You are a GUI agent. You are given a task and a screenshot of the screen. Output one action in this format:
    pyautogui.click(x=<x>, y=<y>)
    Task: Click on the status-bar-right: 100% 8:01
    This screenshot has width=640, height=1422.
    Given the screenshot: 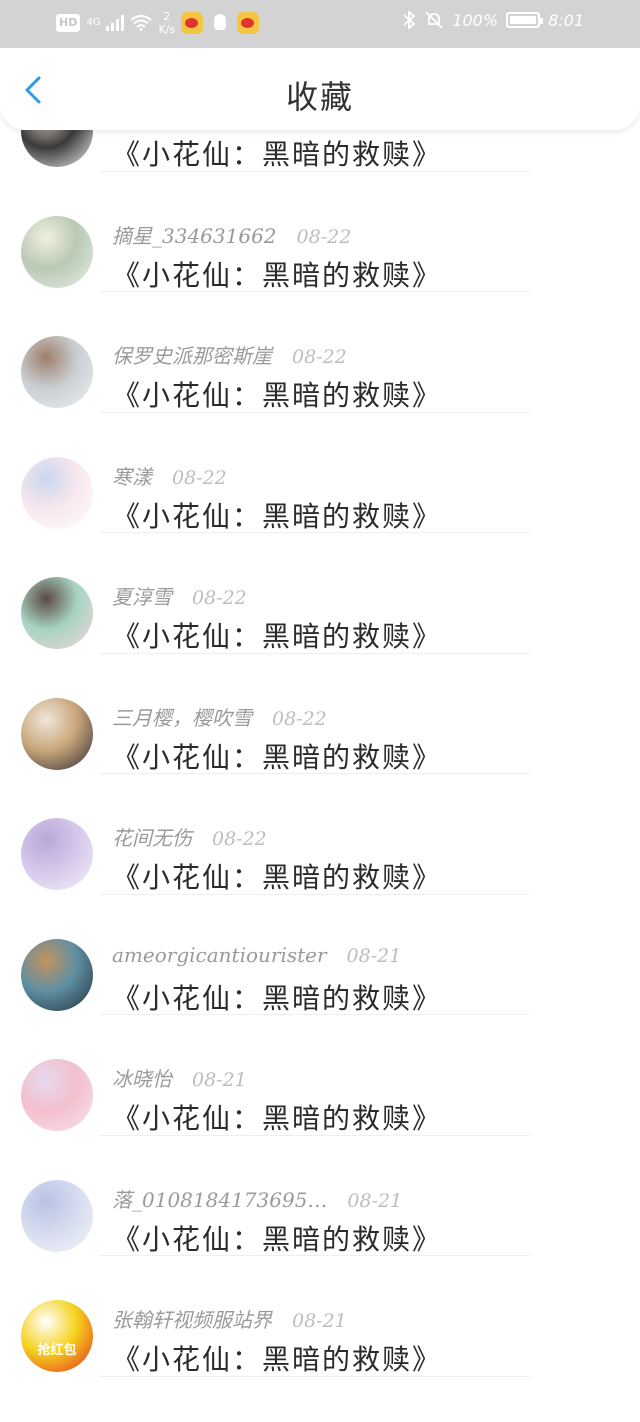 What is the action you would take?
    pyautogui.click(x=493, y=20)
    